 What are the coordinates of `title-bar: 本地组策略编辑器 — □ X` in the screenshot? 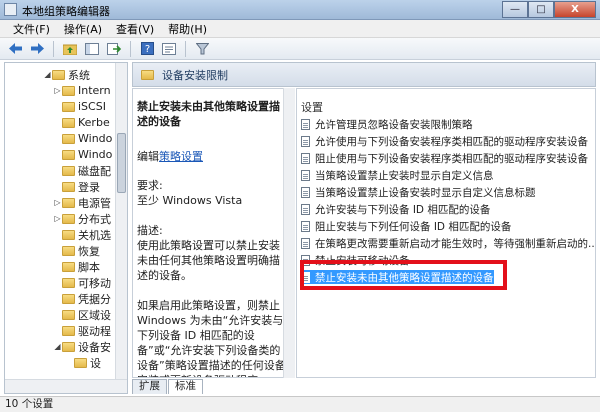 It's located at (300, 10).